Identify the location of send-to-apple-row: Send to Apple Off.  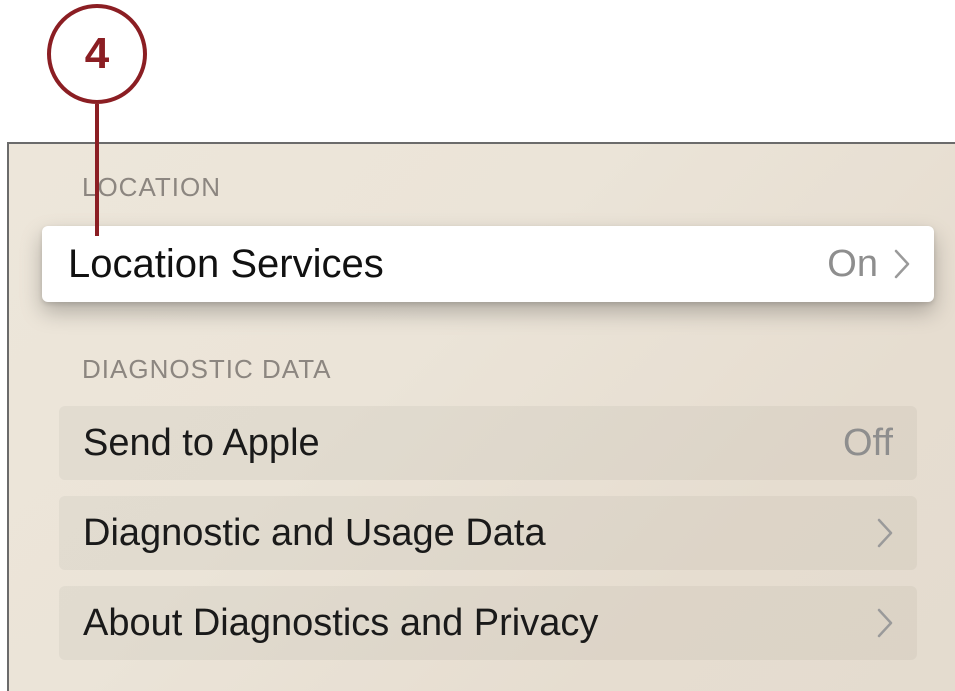
(488, 443).